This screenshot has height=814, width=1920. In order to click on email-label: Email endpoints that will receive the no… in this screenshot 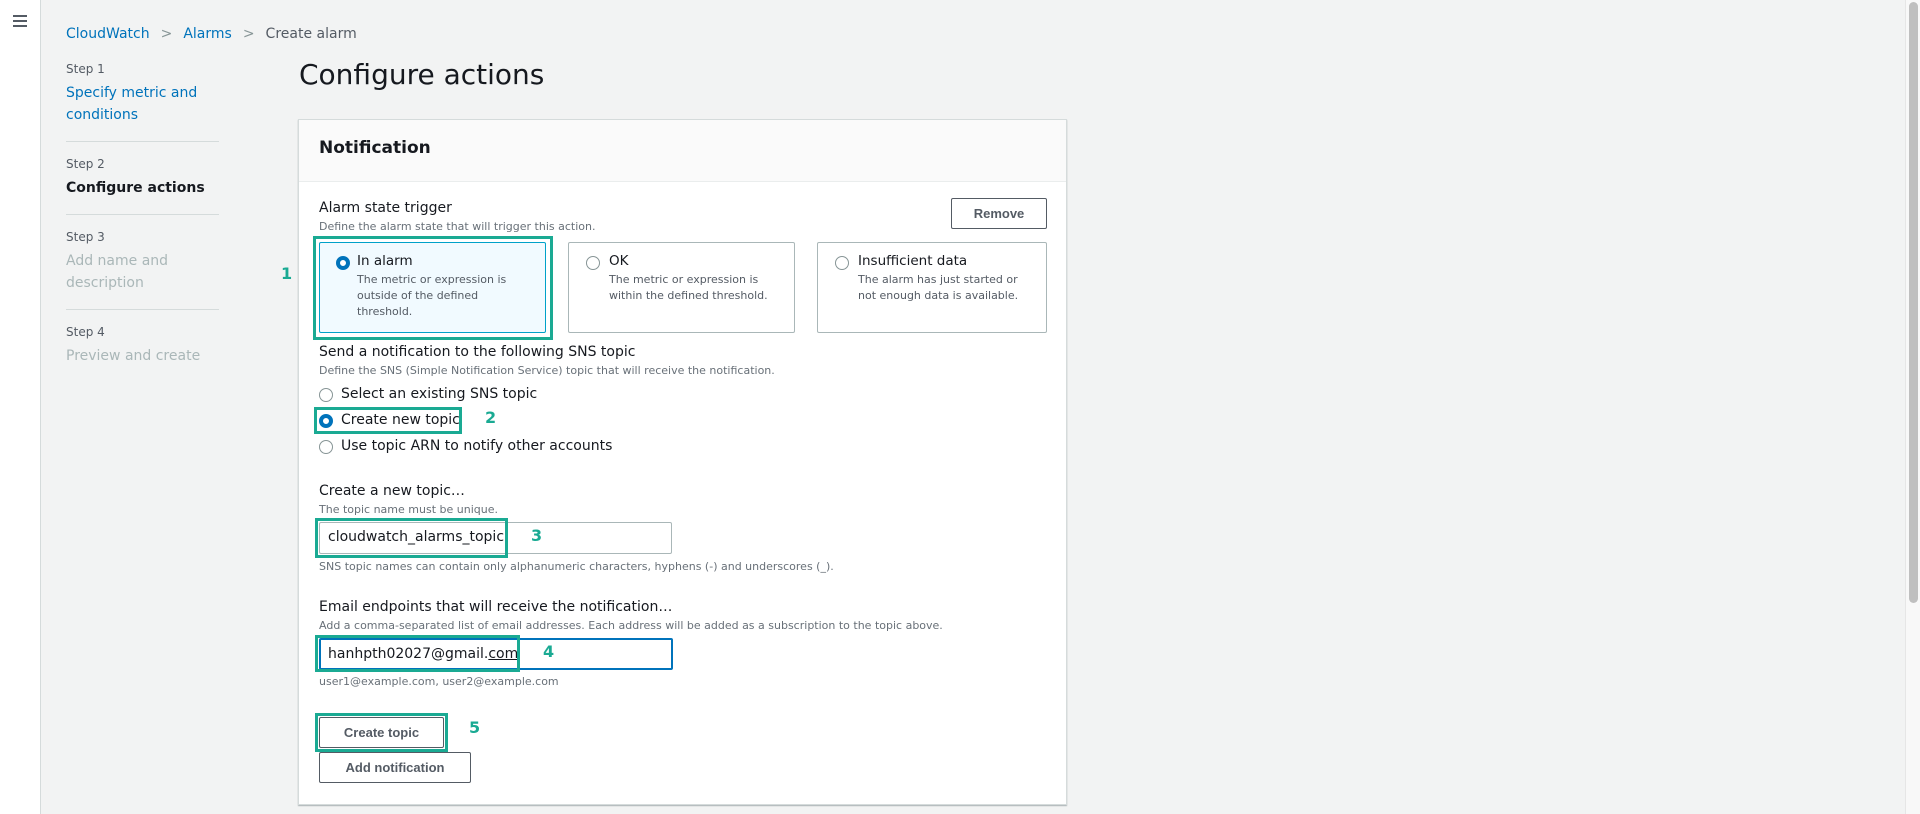, I will do `click(496, 607)`.